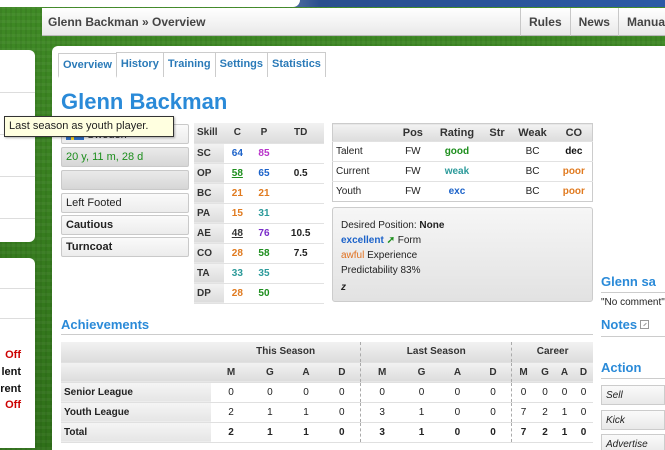  Describe the element at coordinates (641, 22) in the screenshot. I see `nav-manual: Manua` at that location.